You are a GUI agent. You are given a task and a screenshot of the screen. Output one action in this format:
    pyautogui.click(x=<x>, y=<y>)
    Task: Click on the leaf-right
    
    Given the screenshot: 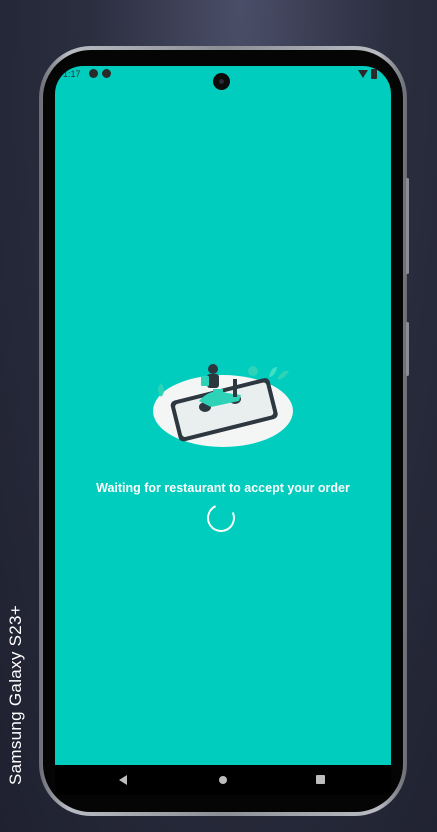 What is the action you would take?
    pyautogui.click(x=283, y=375)
    